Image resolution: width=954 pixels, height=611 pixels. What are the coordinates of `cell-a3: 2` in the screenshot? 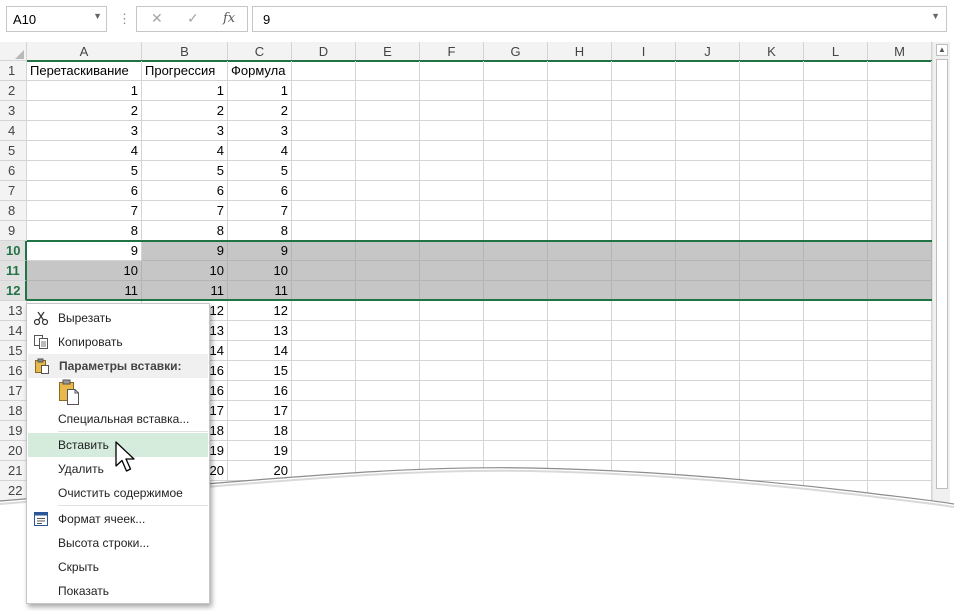 It's located at (84, 111).